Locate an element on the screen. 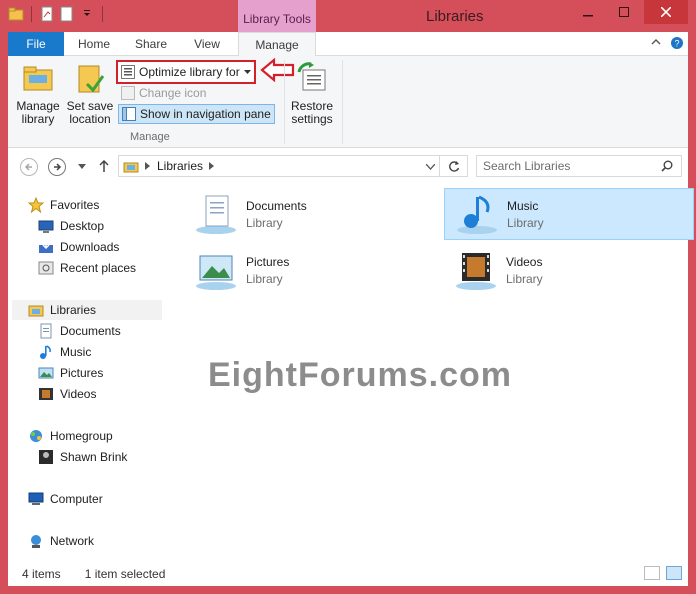  refresh-icon is located at coordinates (453, 166).